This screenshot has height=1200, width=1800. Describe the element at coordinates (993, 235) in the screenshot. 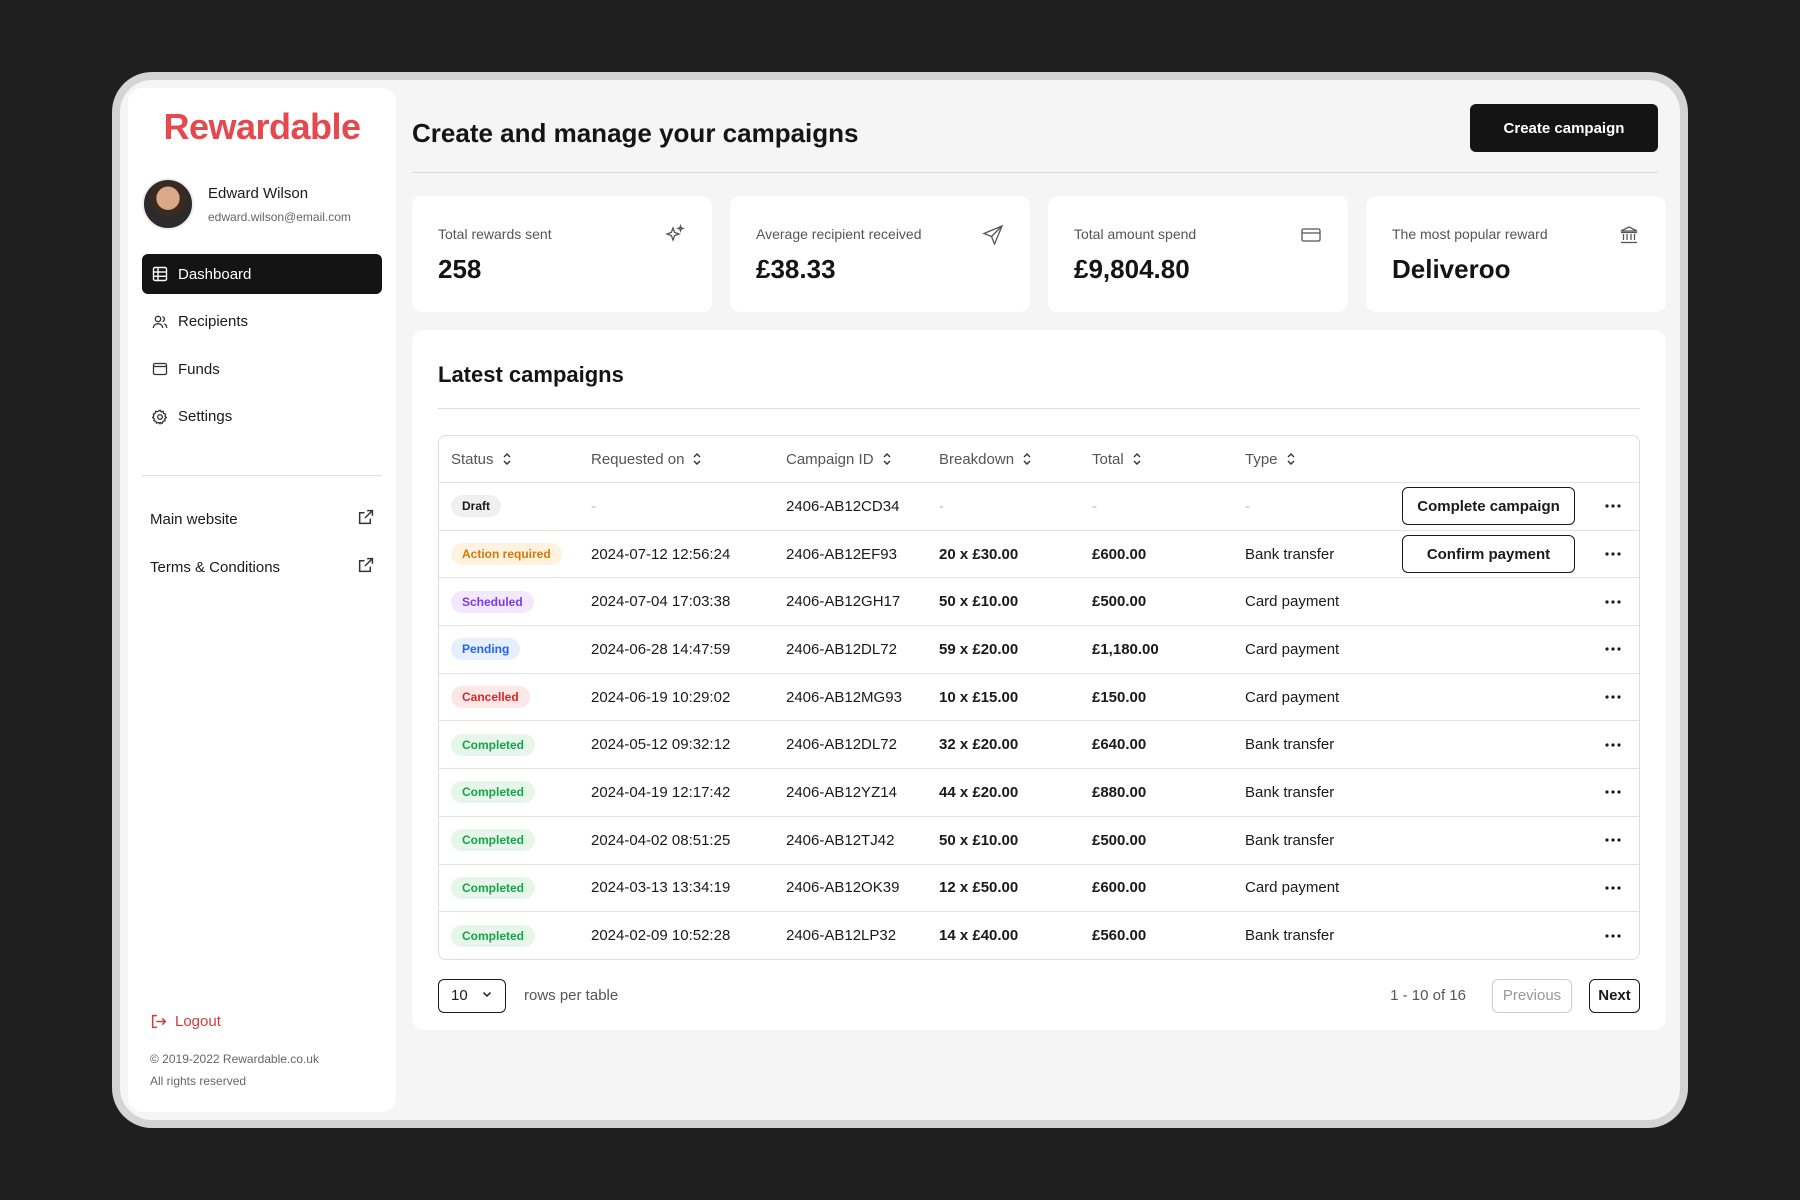

I see `send-icon` at that location.